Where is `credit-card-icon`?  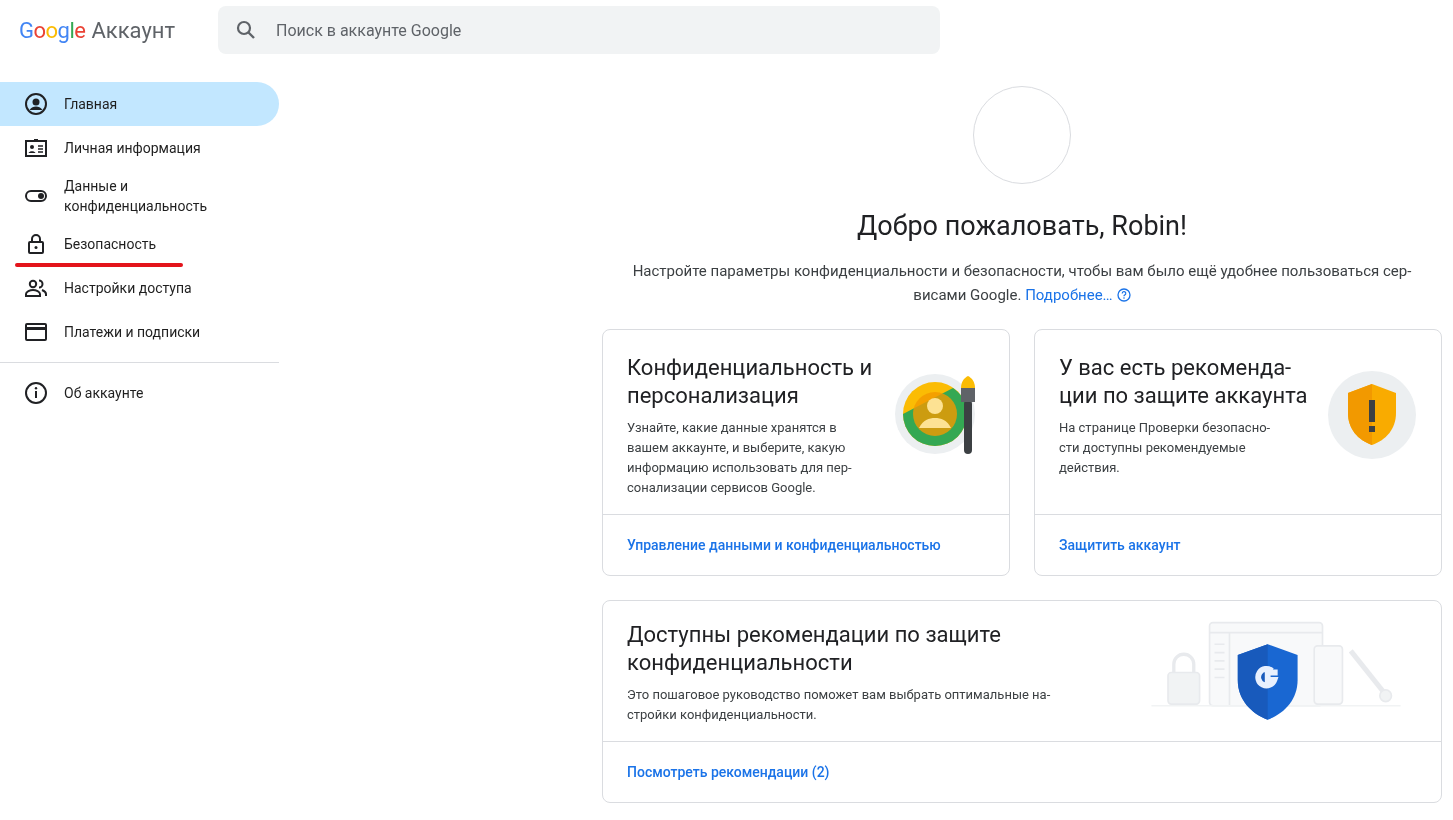 credit-card-icon is located at coordinates (36, 332).